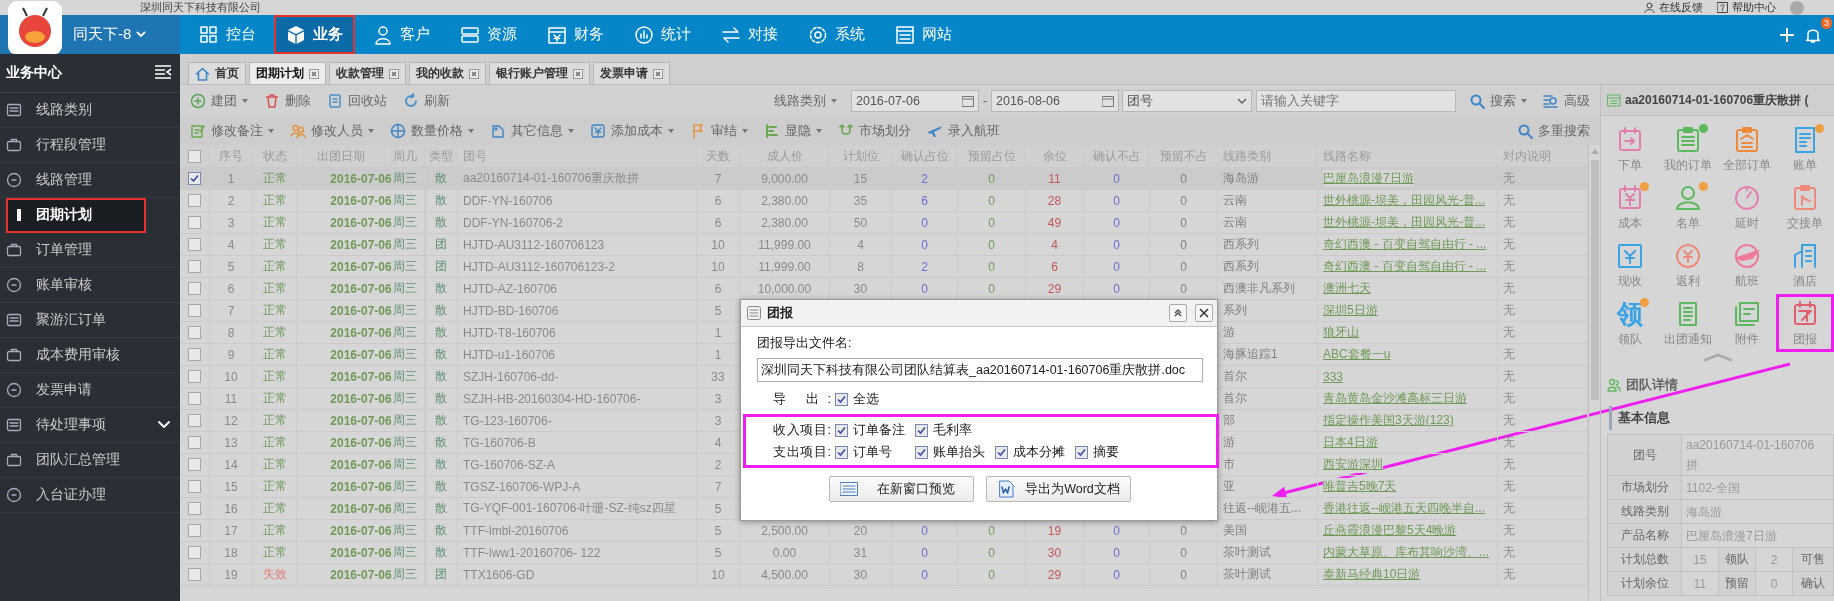 The height and width of the screenshot is (601, 1834). I want to click on toolbar-button: 建团, so click(219, 101).